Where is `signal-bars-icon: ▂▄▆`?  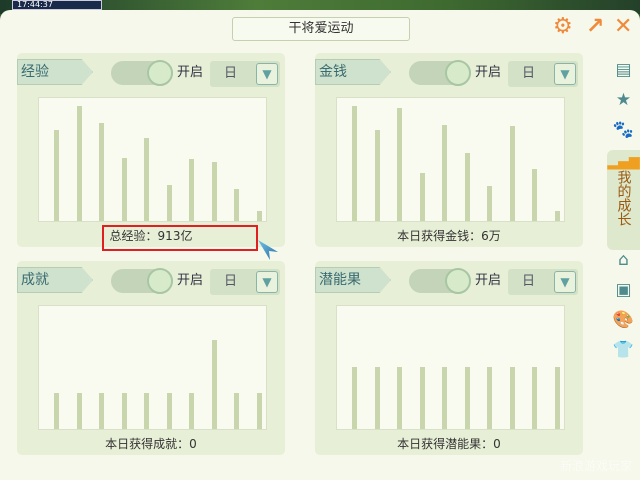
signal-bars-icon: ▂▄▆ is located at coordinates (623, 162).